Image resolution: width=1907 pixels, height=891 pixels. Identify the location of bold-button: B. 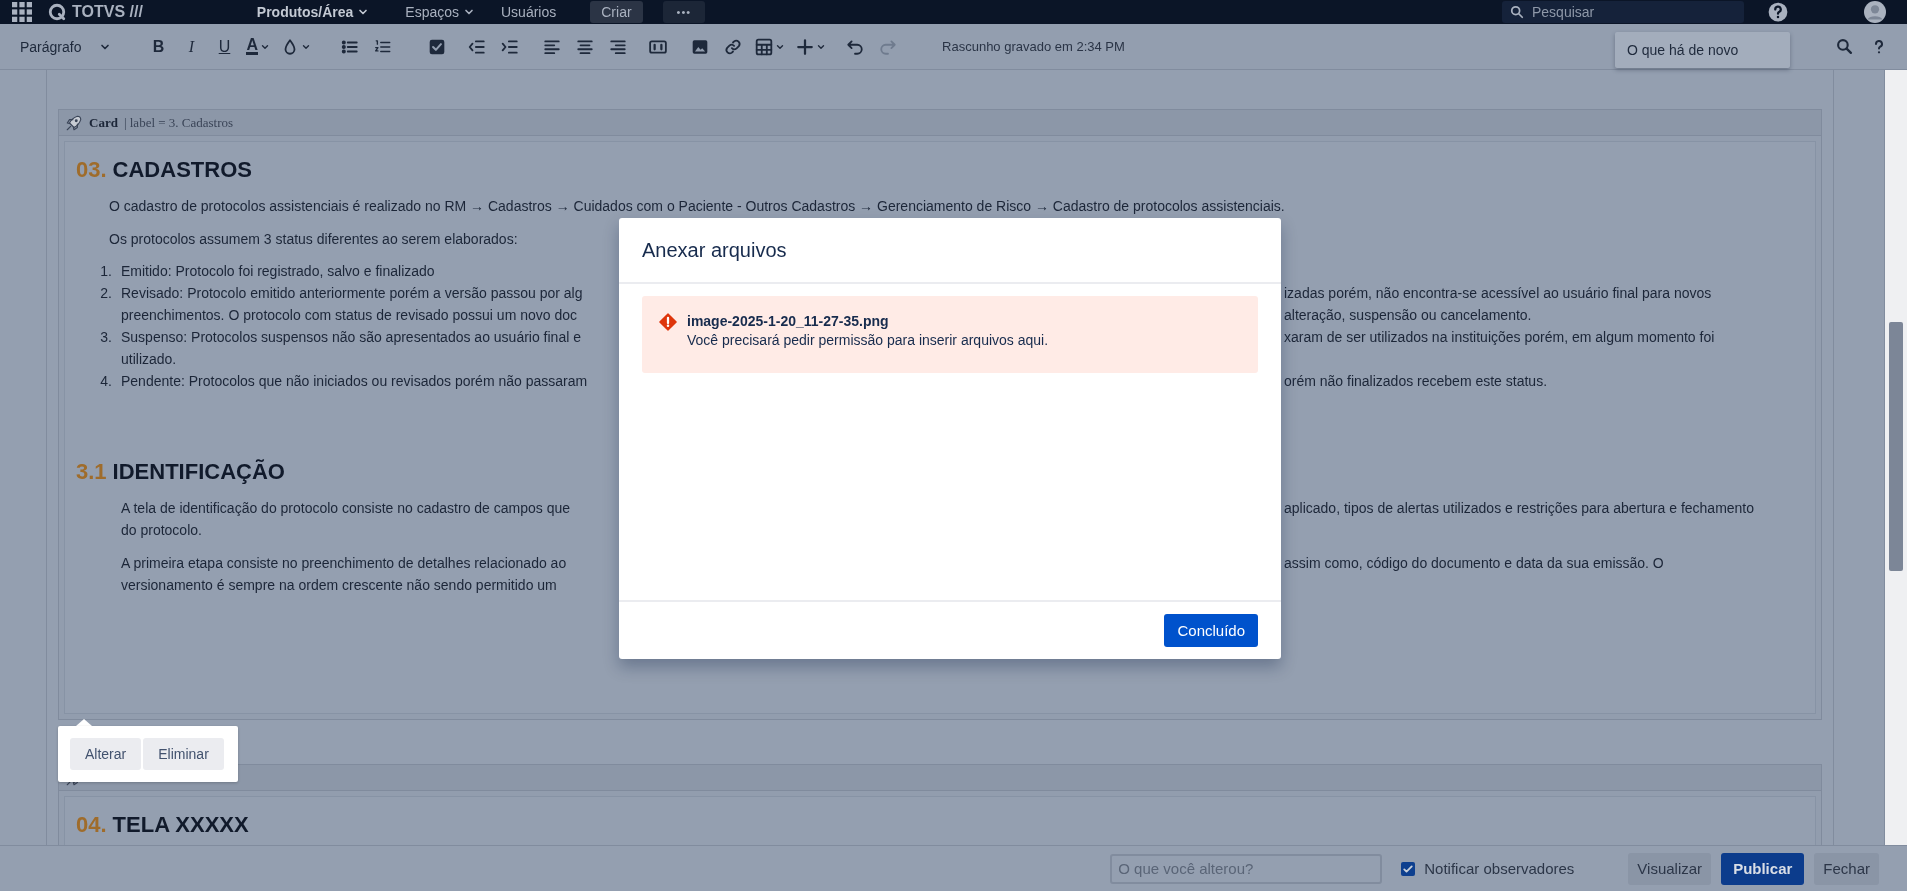
(158, 46).